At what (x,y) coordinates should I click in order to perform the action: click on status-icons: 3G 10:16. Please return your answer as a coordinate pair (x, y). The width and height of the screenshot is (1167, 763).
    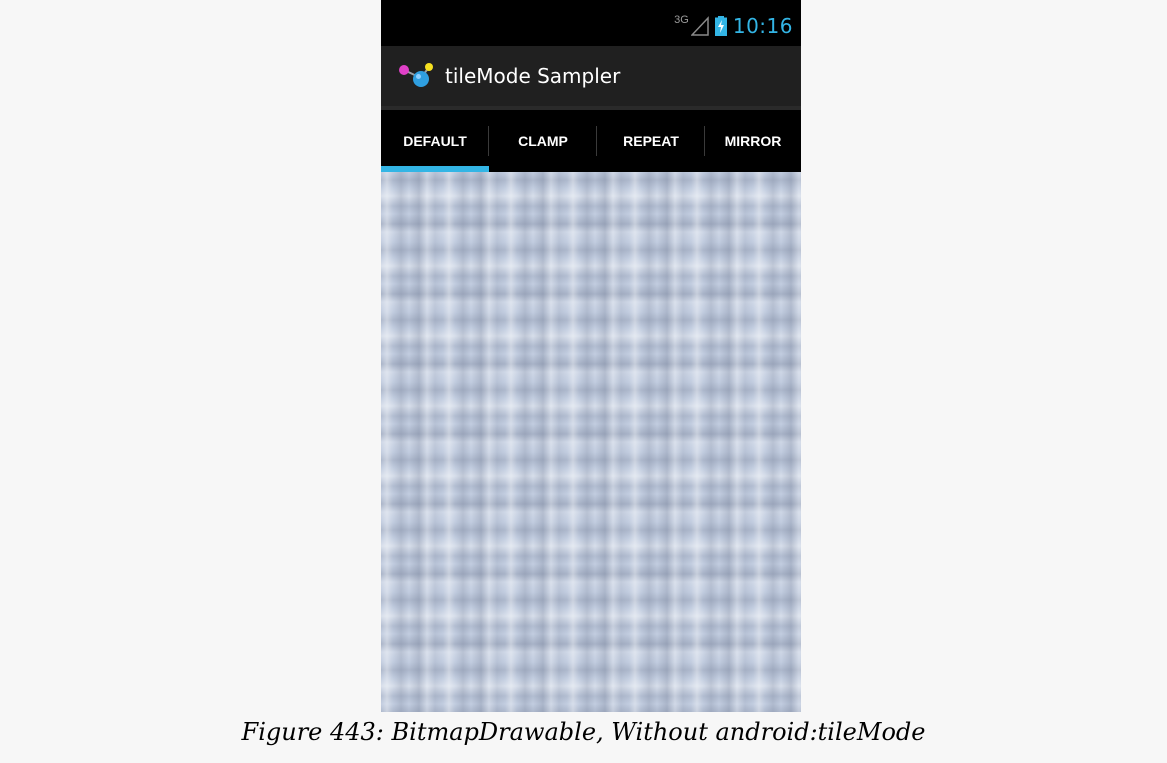
    Looking at the image, I should click on (733, 26).